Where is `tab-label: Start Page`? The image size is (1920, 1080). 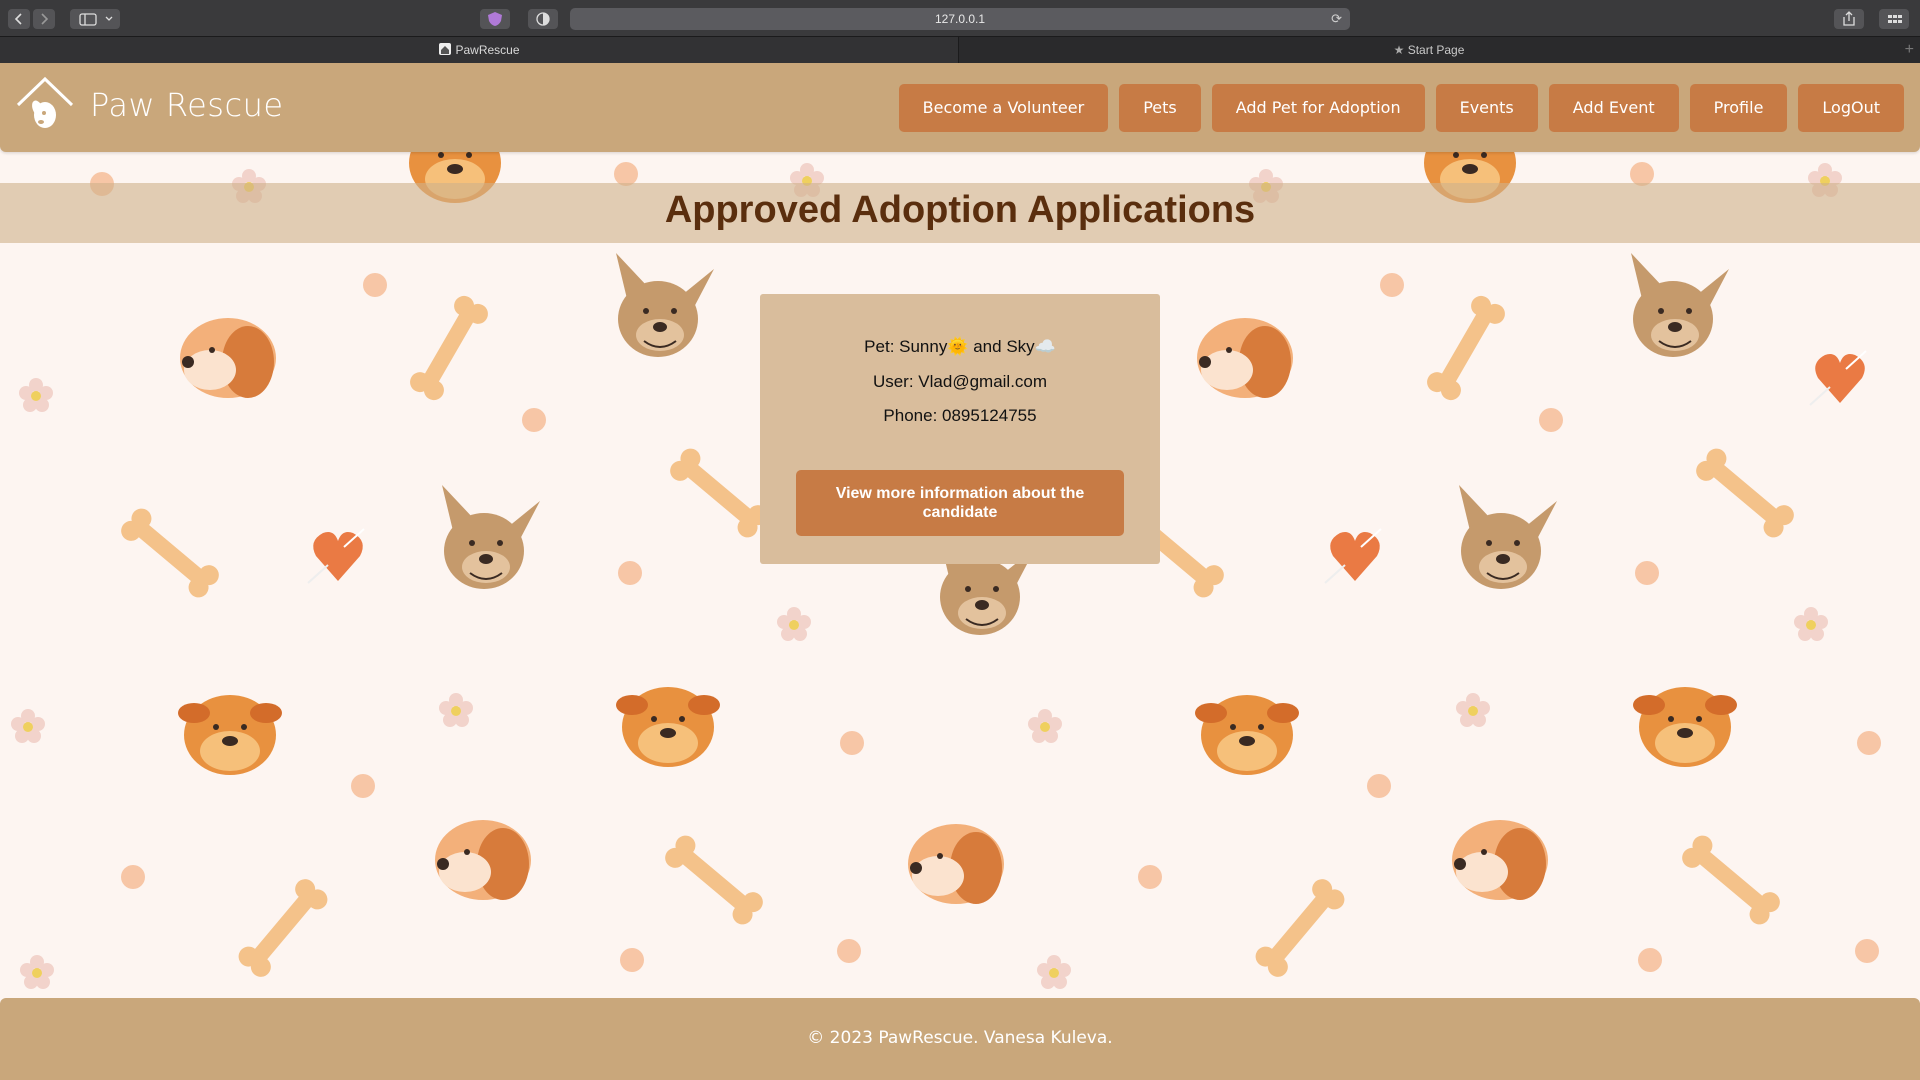 tab-label: Start Page is located at coordinates (1436, 50).